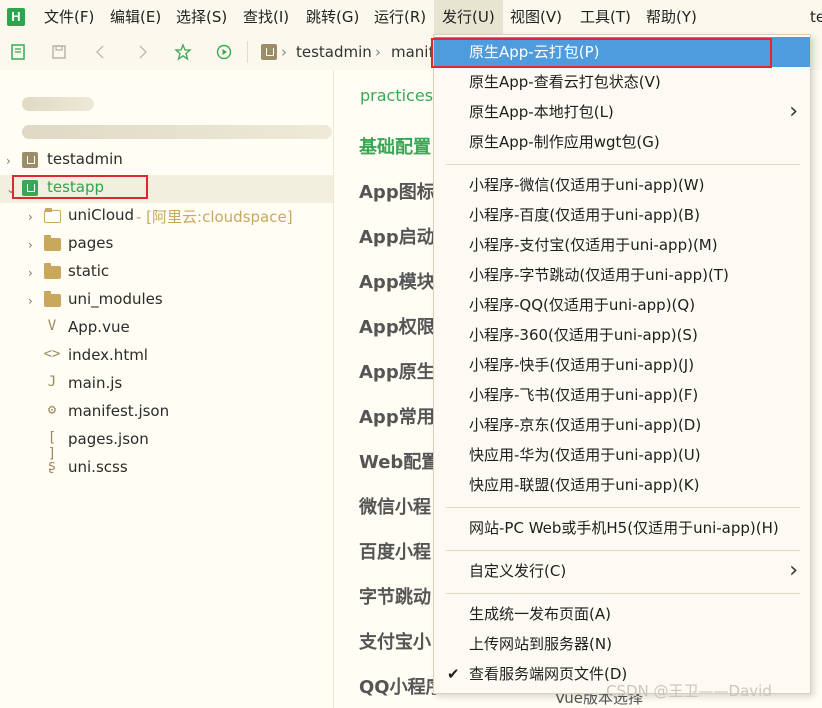  I want to click on menu-find: 查找(I), so click(266, 17).